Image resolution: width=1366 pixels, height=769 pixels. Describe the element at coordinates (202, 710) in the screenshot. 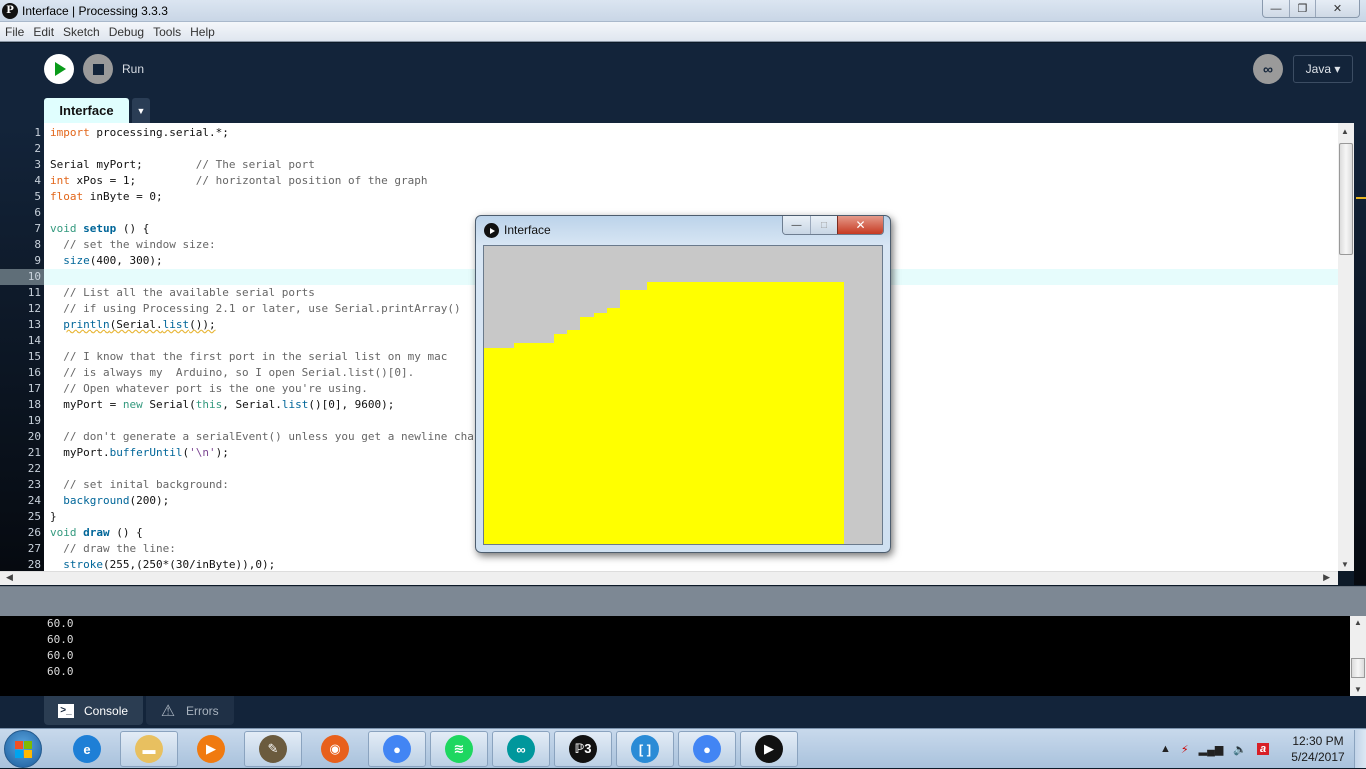

I see `tab-errors-label: Errors` at that location.